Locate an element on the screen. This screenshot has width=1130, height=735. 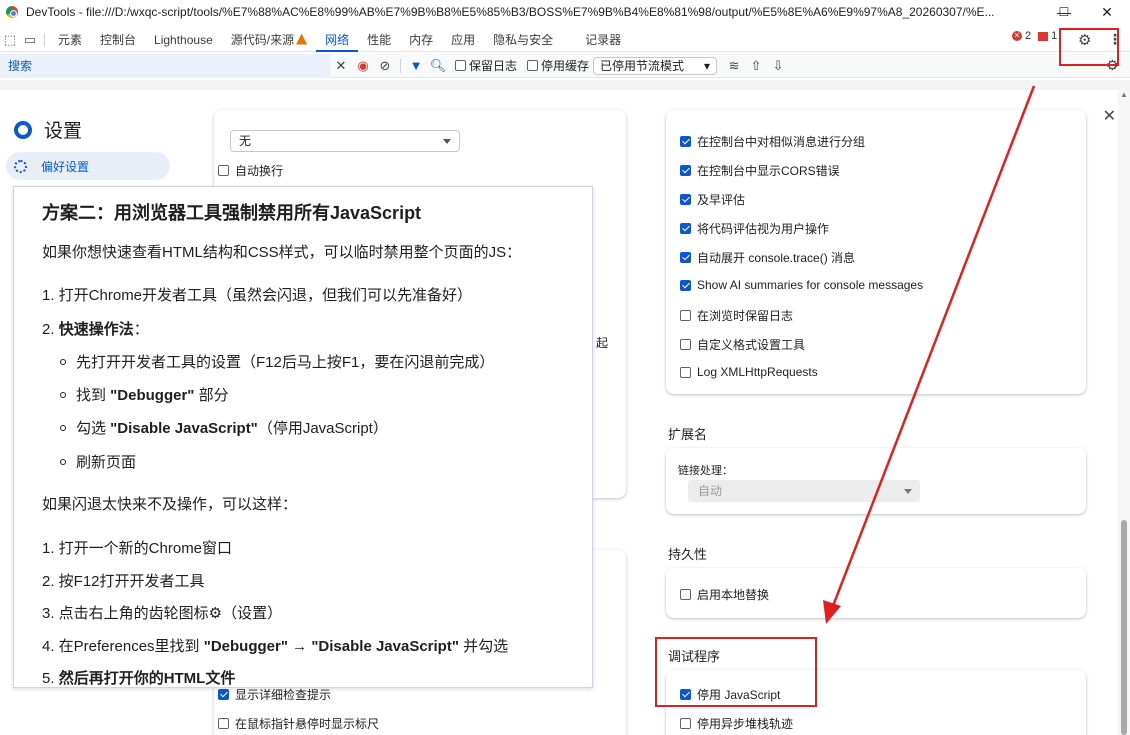
ai-summaries-checkbox: Show AI summaries for console messages is located at coordinates (801, 285).